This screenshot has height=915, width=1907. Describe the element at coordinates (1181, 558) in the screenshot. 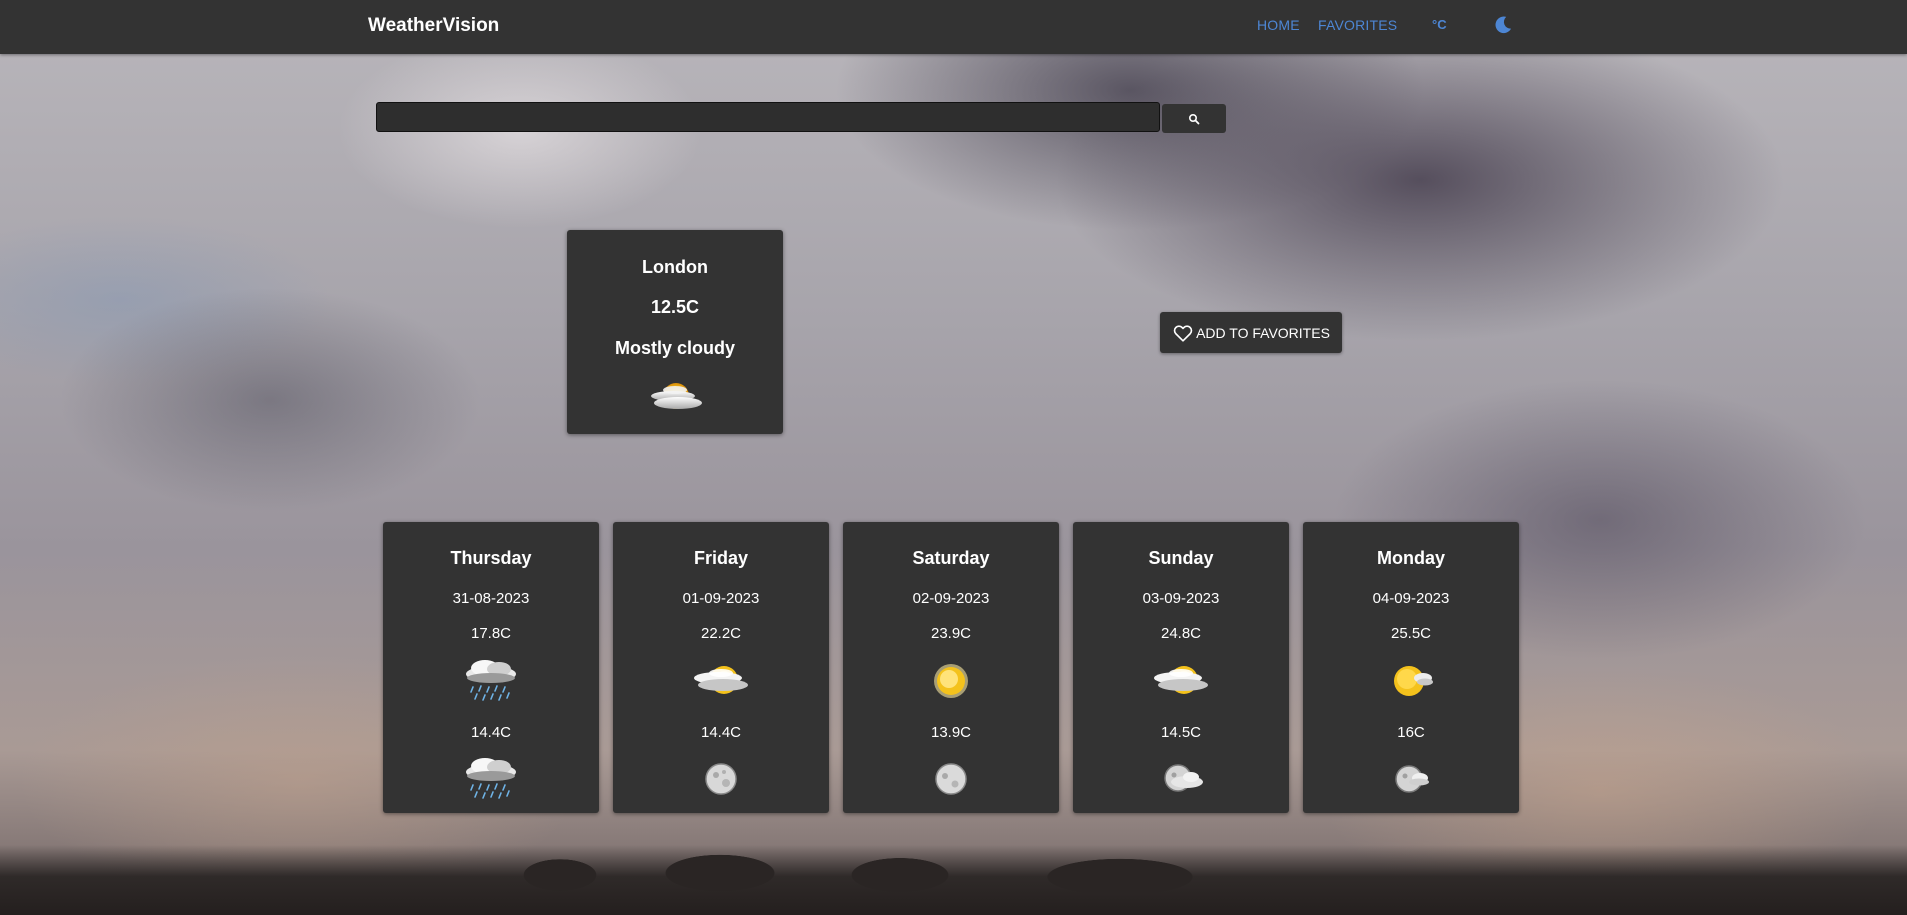

I see `forecast-day: Sunday` at that location.